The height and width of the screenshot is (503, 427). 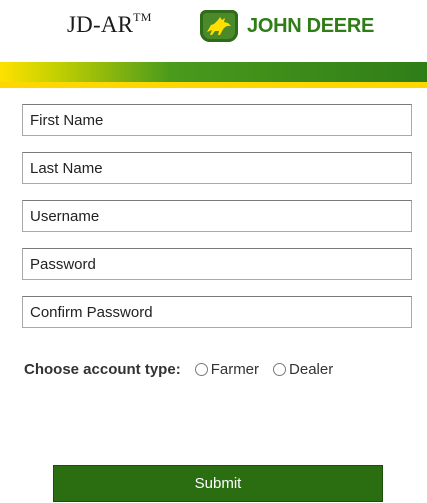 What do you see at coordinates (311, 369) in the screenshot?
I see `dealer-radio-label: Dealer` at bounding box center [311, 369].